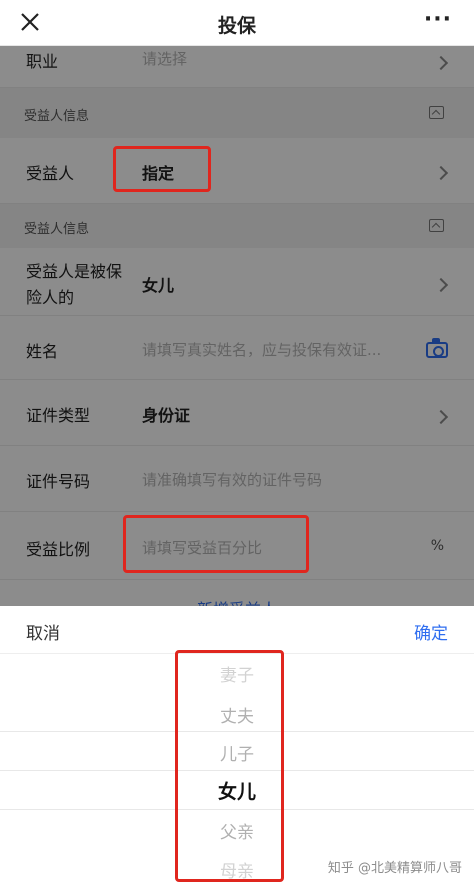  What do you see at coordinates (237, 630) in the screenshot?
I see `picker-toolbar: 取消 确定` at bounding box center [237, 630].